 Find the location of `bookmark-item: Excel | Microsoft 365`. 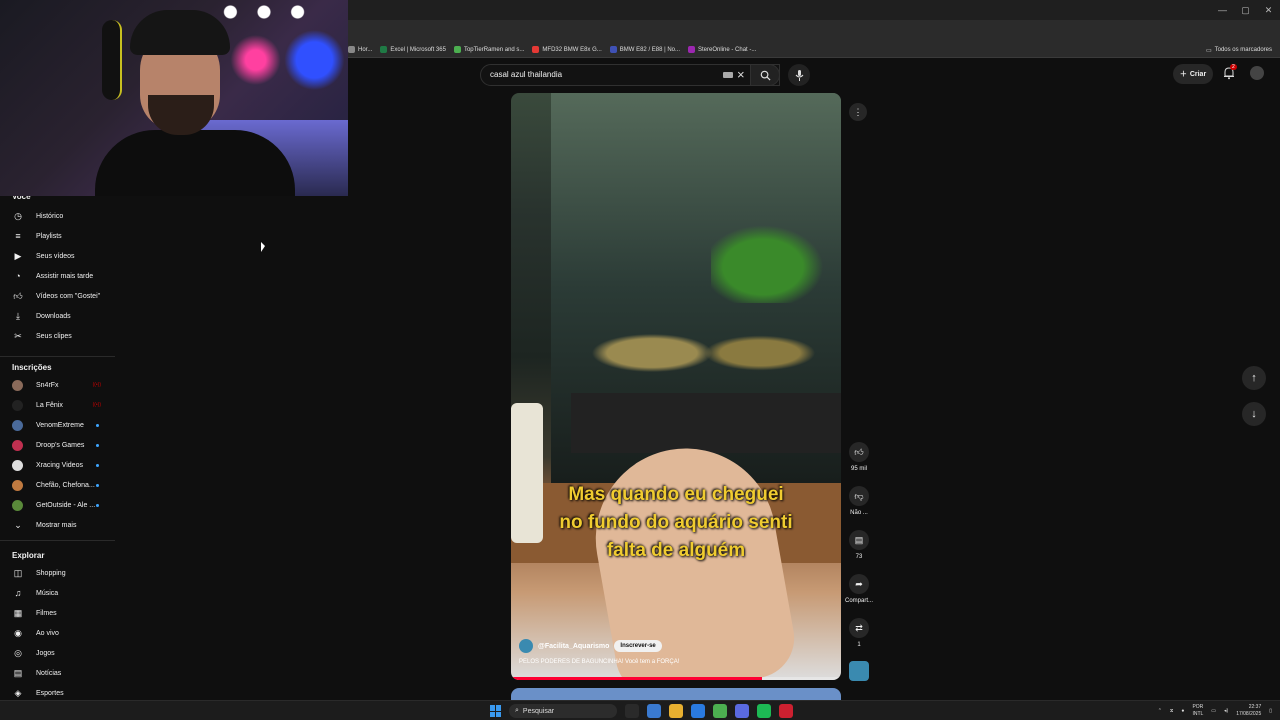

bookmark-item: Excel | Microsoft 365 is located at coordinates (413, 49).